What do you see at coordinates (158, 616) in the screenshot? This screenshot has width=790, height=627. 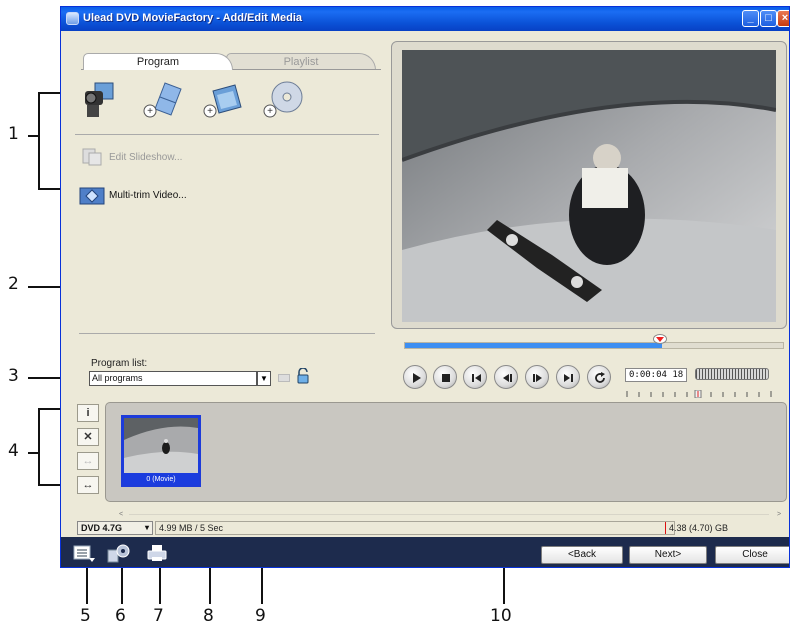 I see `callout-7: 7` at bounding box center [158, 616].